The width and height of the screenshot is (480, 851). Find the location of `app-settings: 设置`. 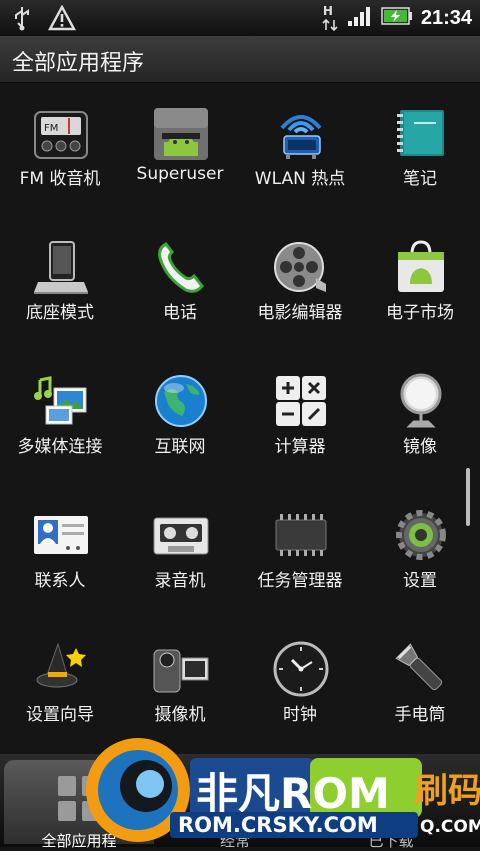

app-settings: 设置 is located at coordinates (420, 551).